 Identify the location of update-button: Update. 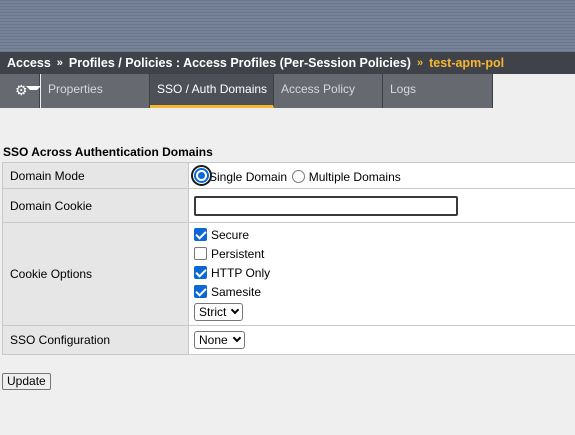
(26, 381).